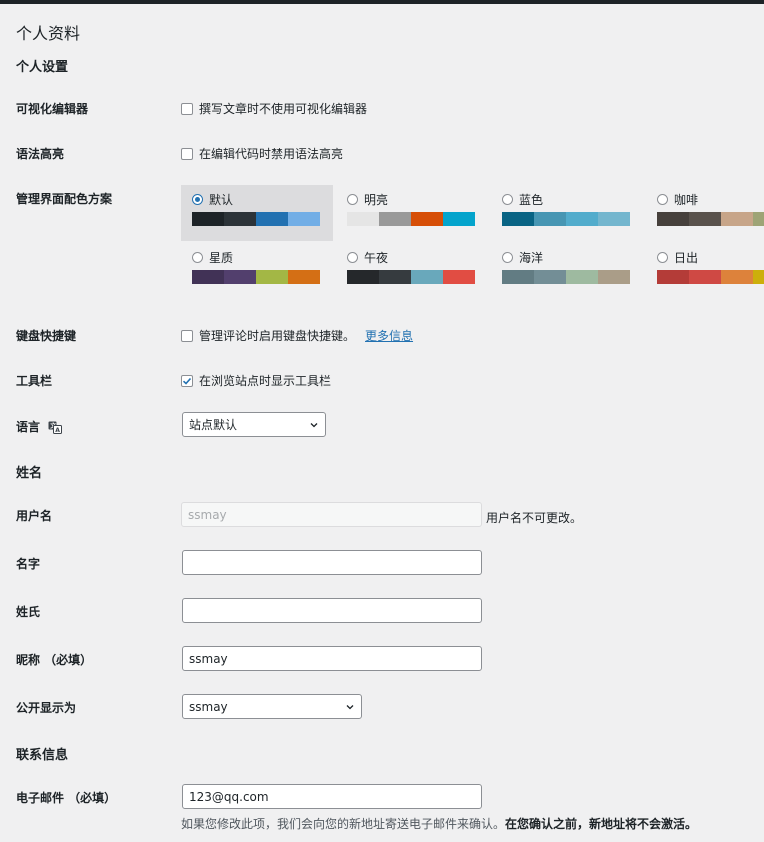  I want to click on first-name-label: 名字, so click(28, 564).